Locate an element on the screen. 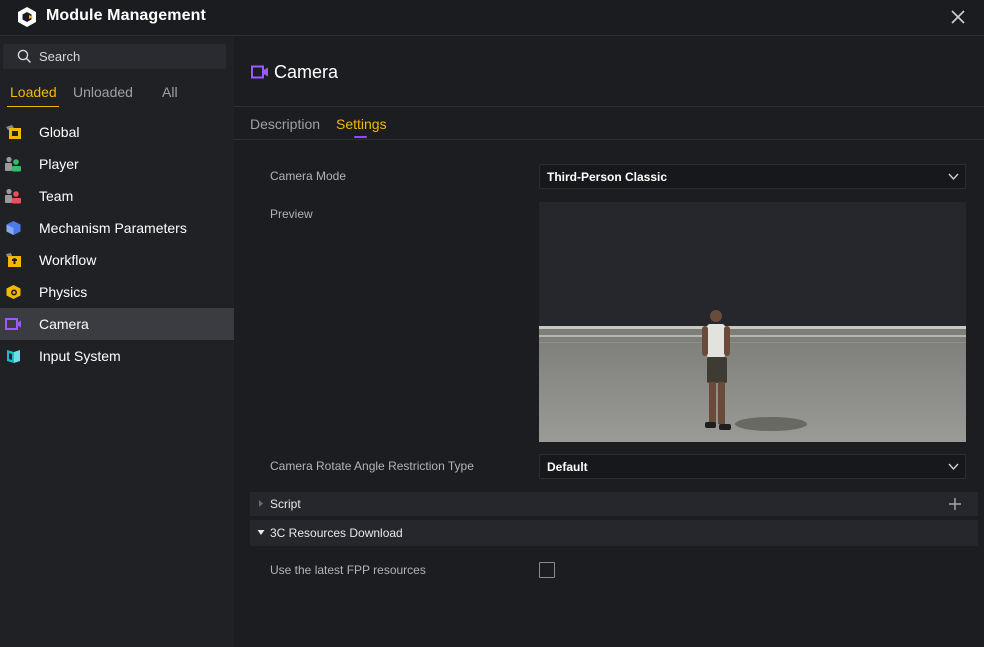 The image size is (984, 647). script-section-label: Script is located at coordinates (285, 504).